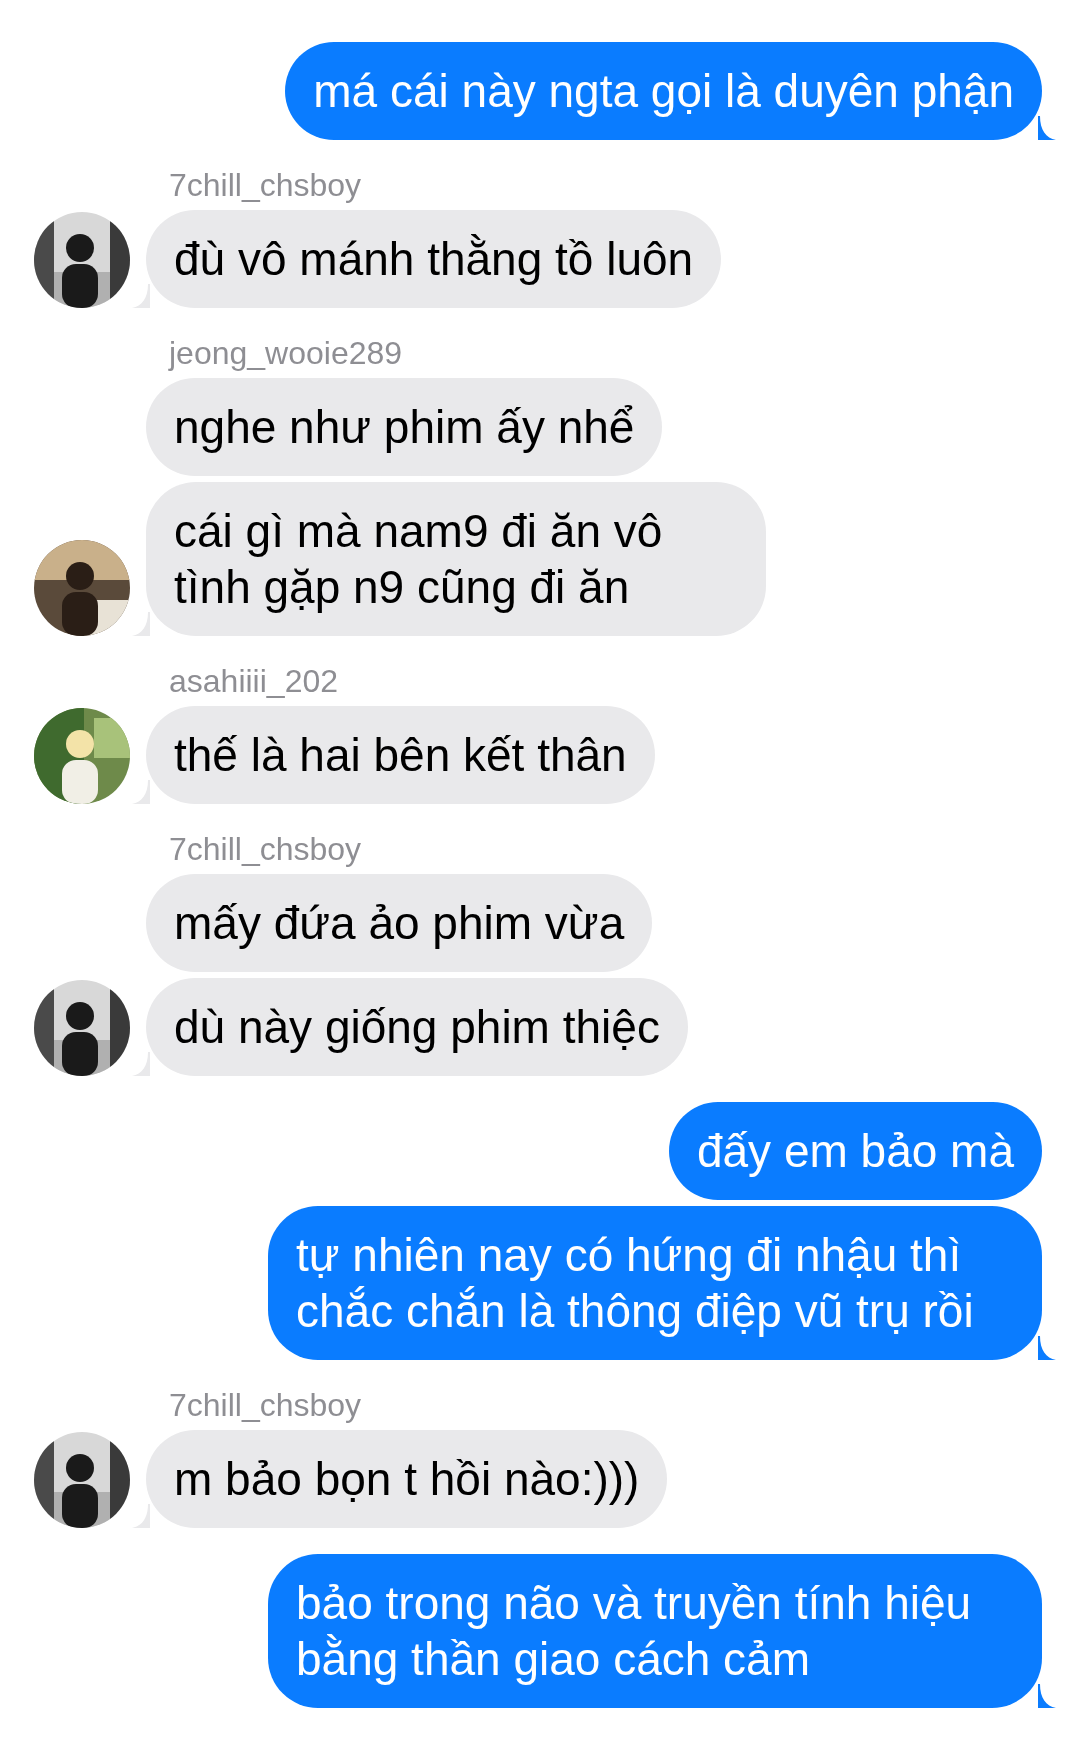 The image size is (1079, 1757). Describe the element at coordinates (855, 1151) in the screenshot. I see `message-bubble: đấy em bảo mà` at that location.